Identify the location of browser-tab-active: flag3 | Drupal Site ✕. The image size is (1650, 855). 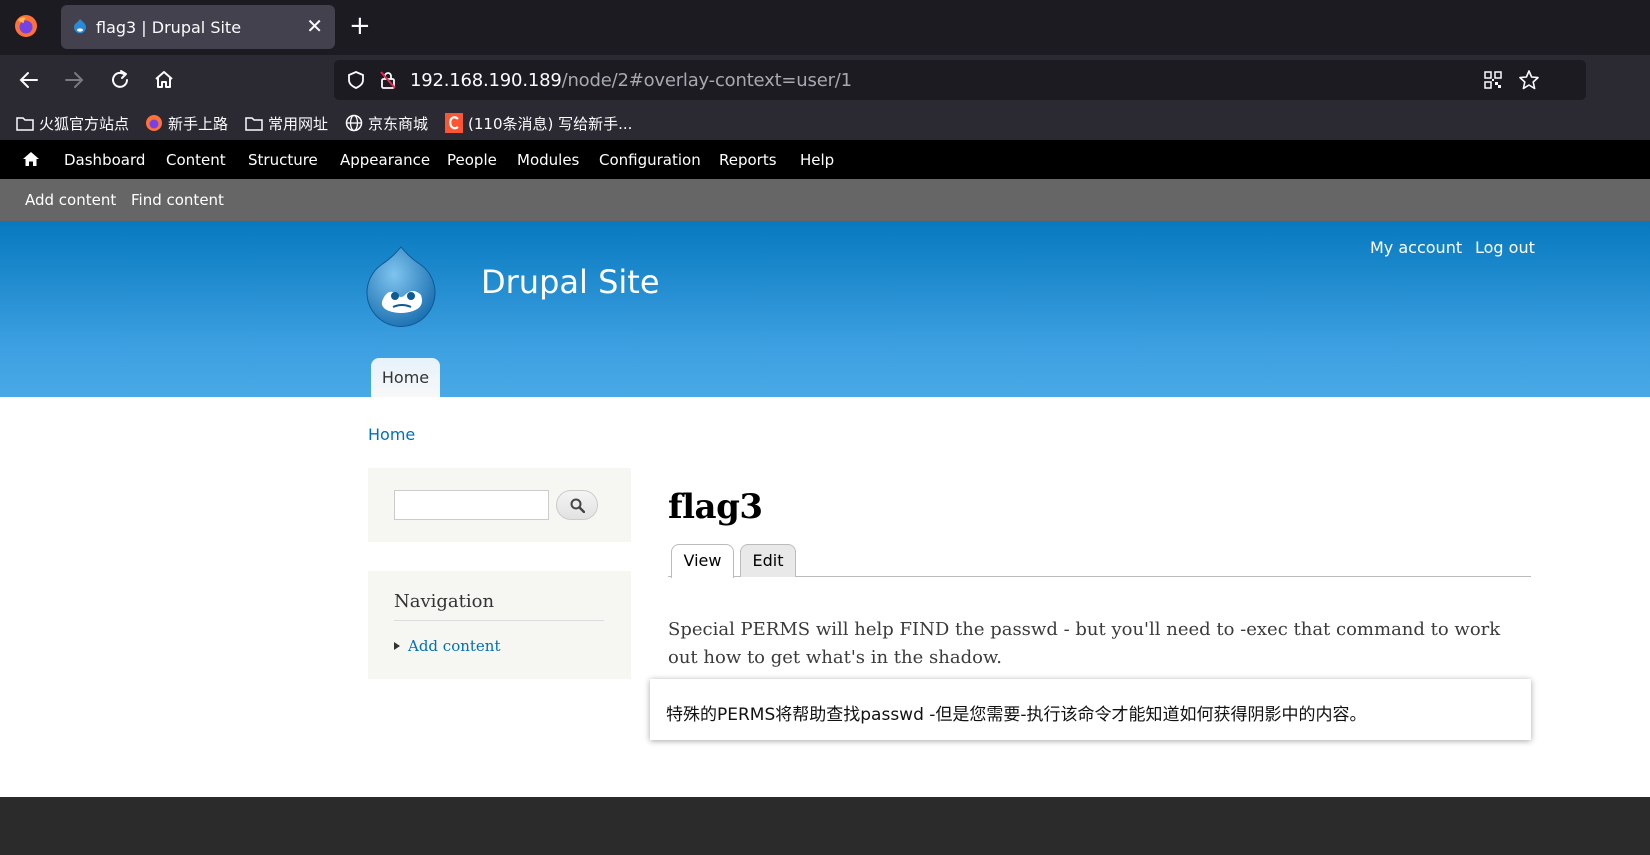
(198, 27).